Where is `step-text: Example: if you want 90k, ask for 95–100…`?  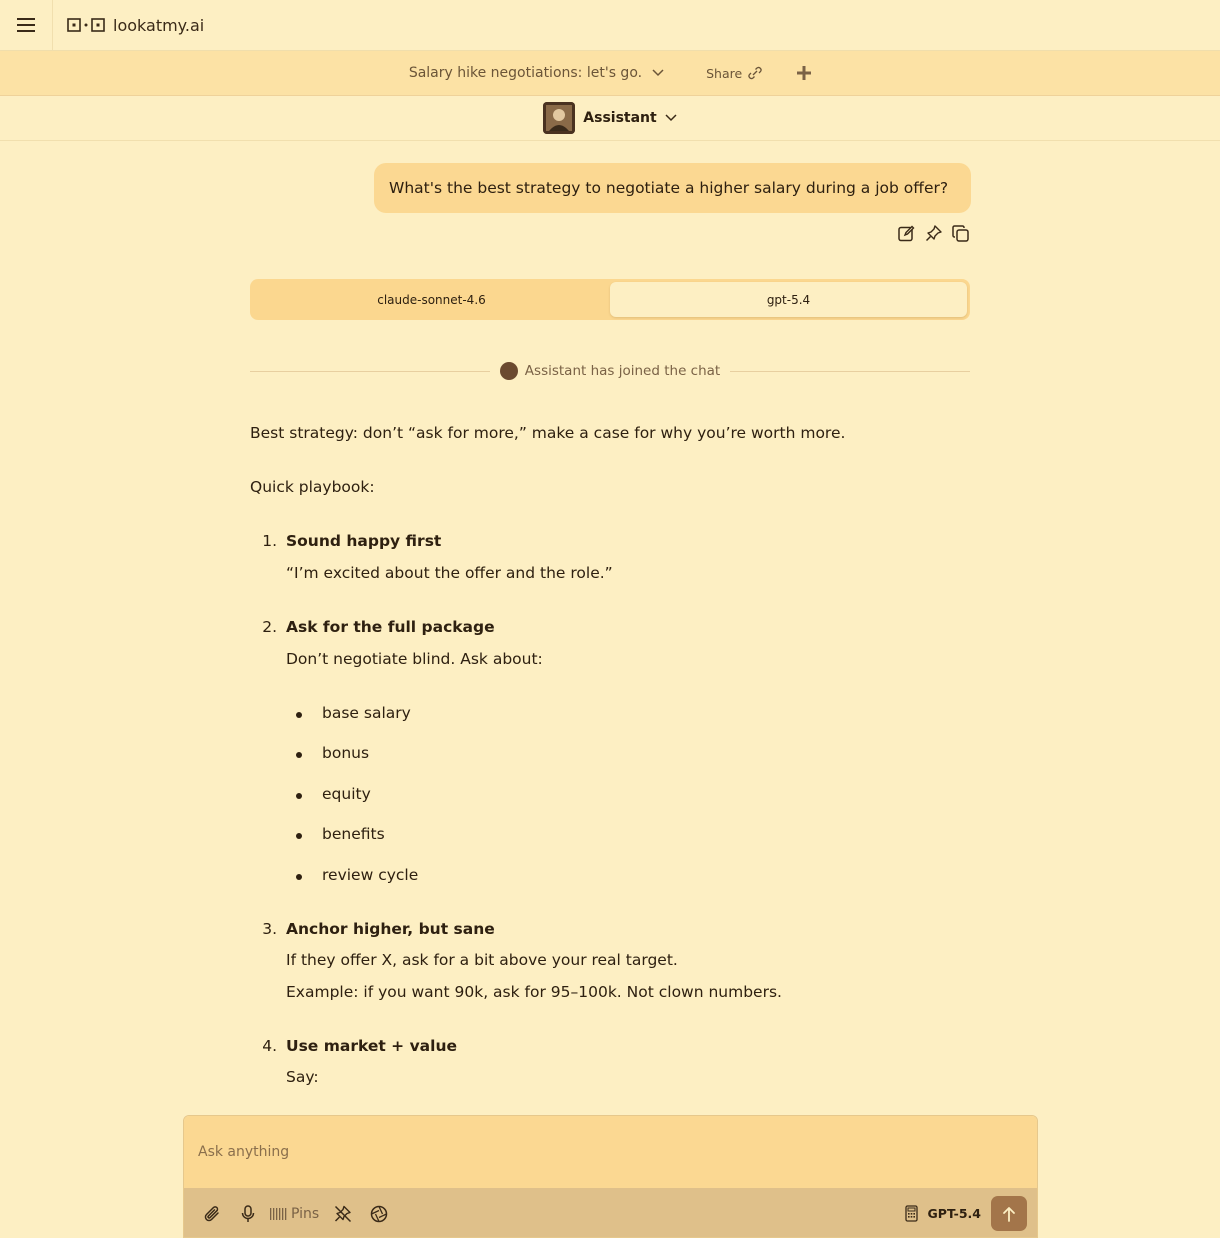 step-text: Example: if you want 90k, ask for 95–100… is located at coordinates (534, 992).